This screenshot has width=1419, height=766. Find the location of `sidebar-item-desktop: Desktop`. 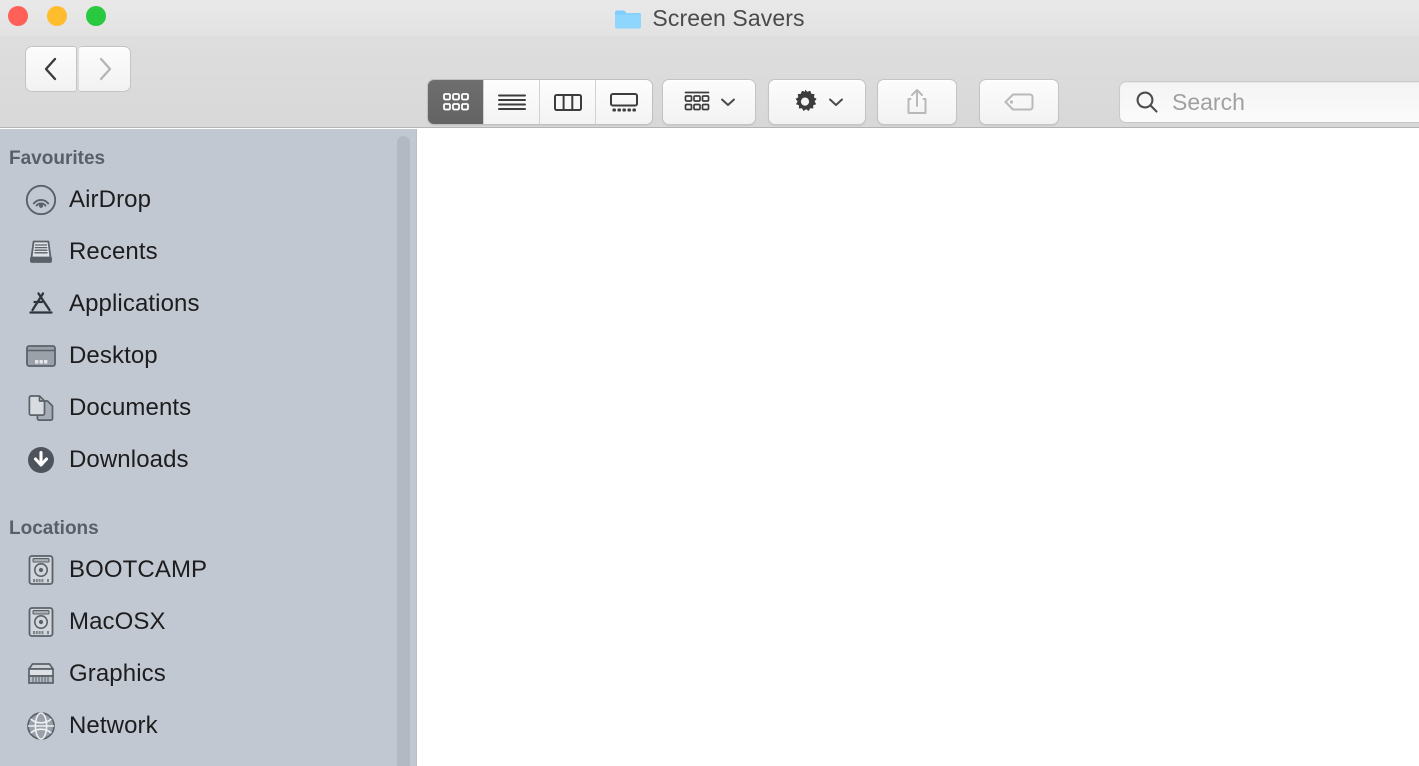

sidebar-item-desktop: Desktop is located at coordinates (208, 356).